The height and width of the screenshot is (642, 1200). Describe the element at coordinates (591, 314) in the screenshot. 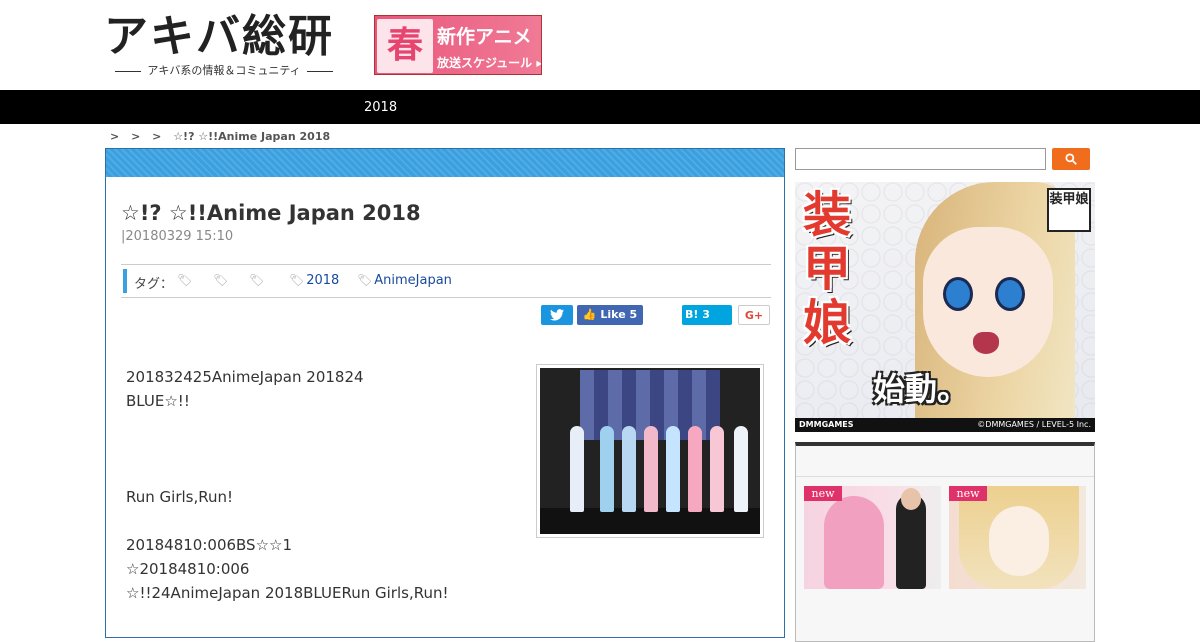

I see `thumbs-up-icon: 👍` at that location.